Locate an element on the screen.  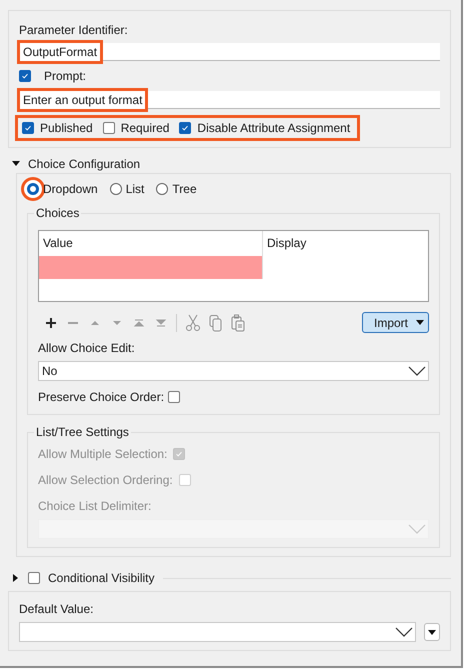
field-label: Parameter Identifier: is located at coordinates (74, 30).